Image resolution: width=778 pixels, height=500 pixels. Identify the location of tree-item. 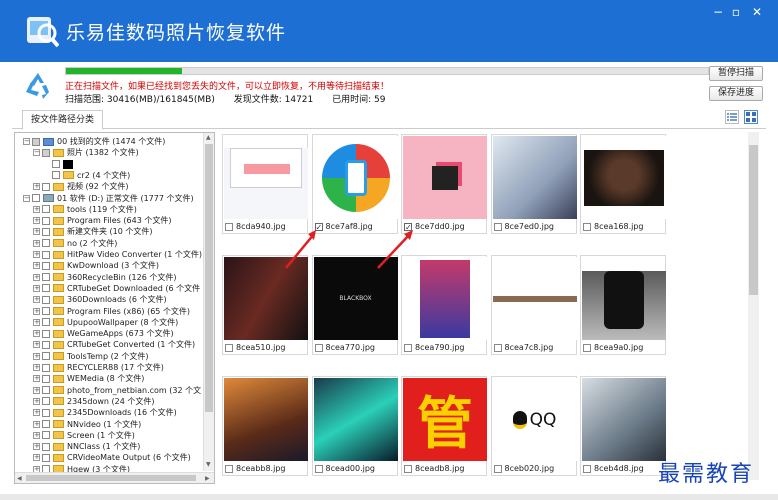
(59, 164).